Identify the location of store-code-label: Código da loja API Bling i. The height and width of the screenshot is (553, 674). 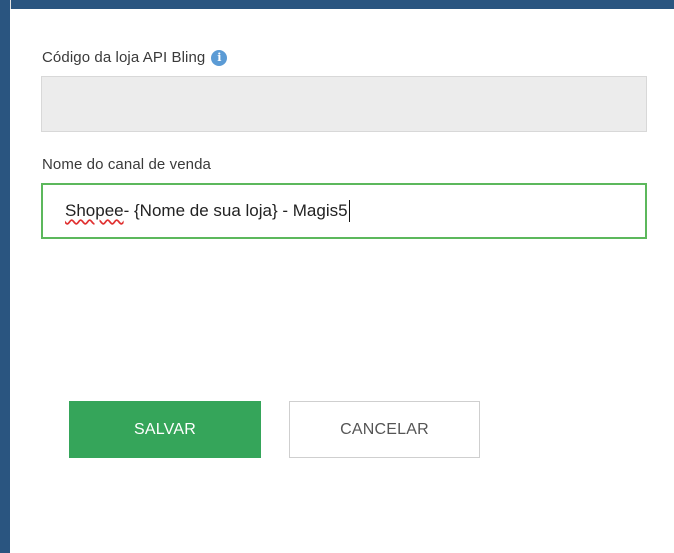
(135, 57).